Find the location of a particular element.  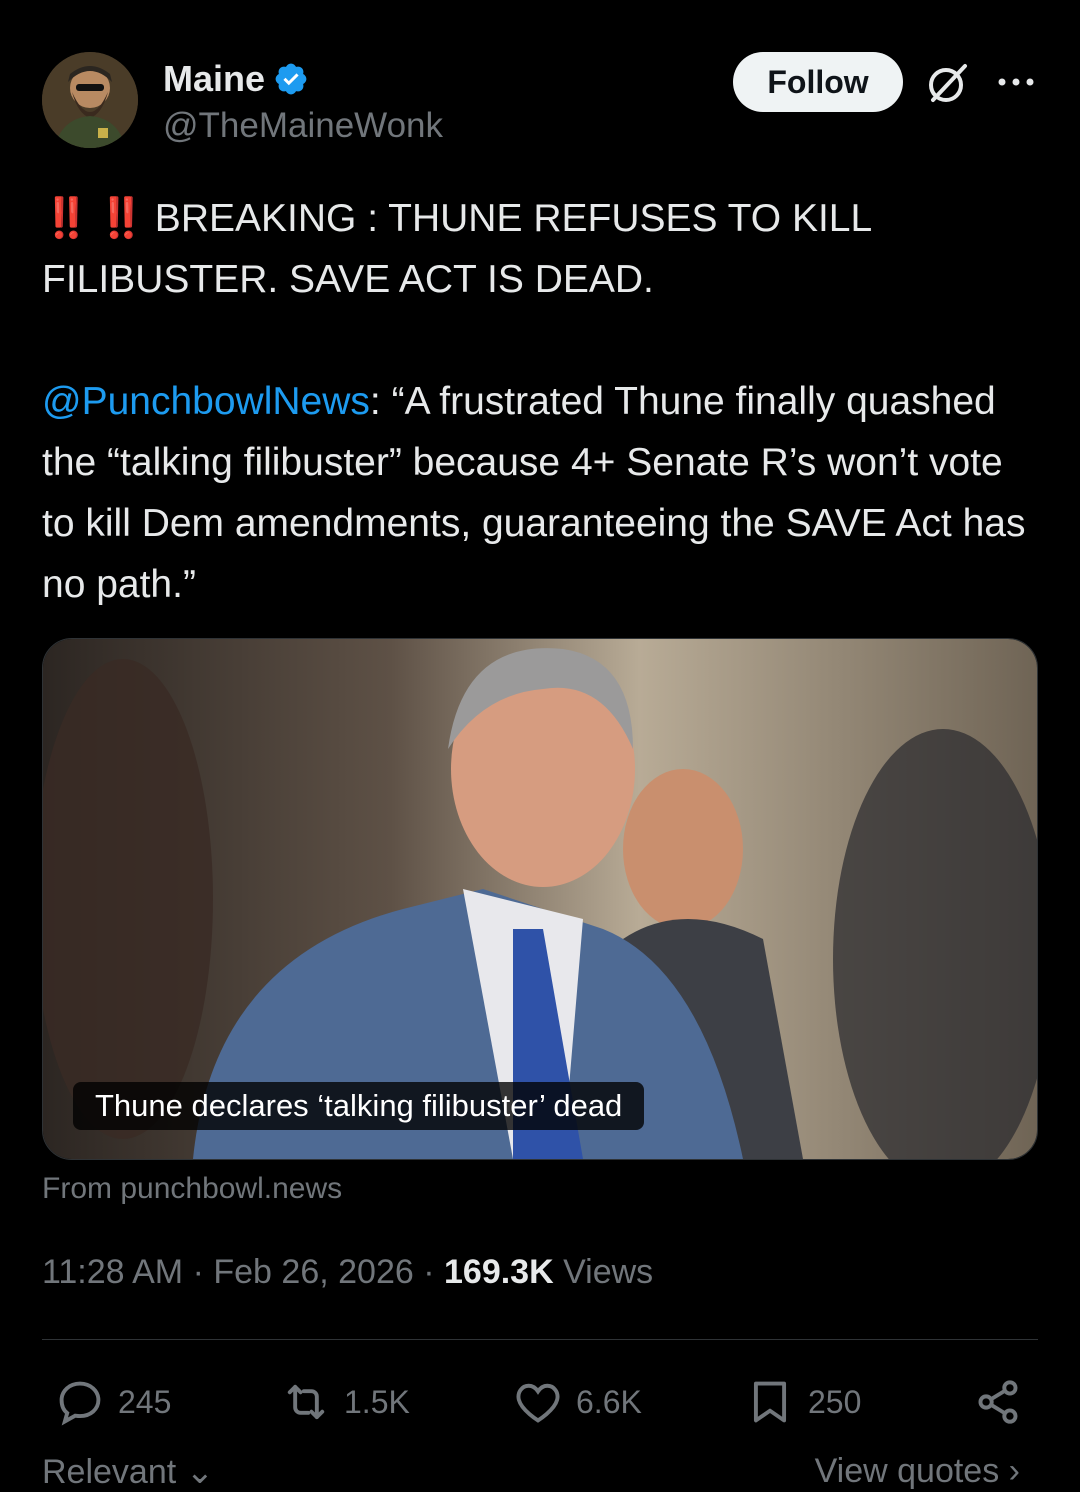

author-name-row: Maine is located at coordinates (236, 79).